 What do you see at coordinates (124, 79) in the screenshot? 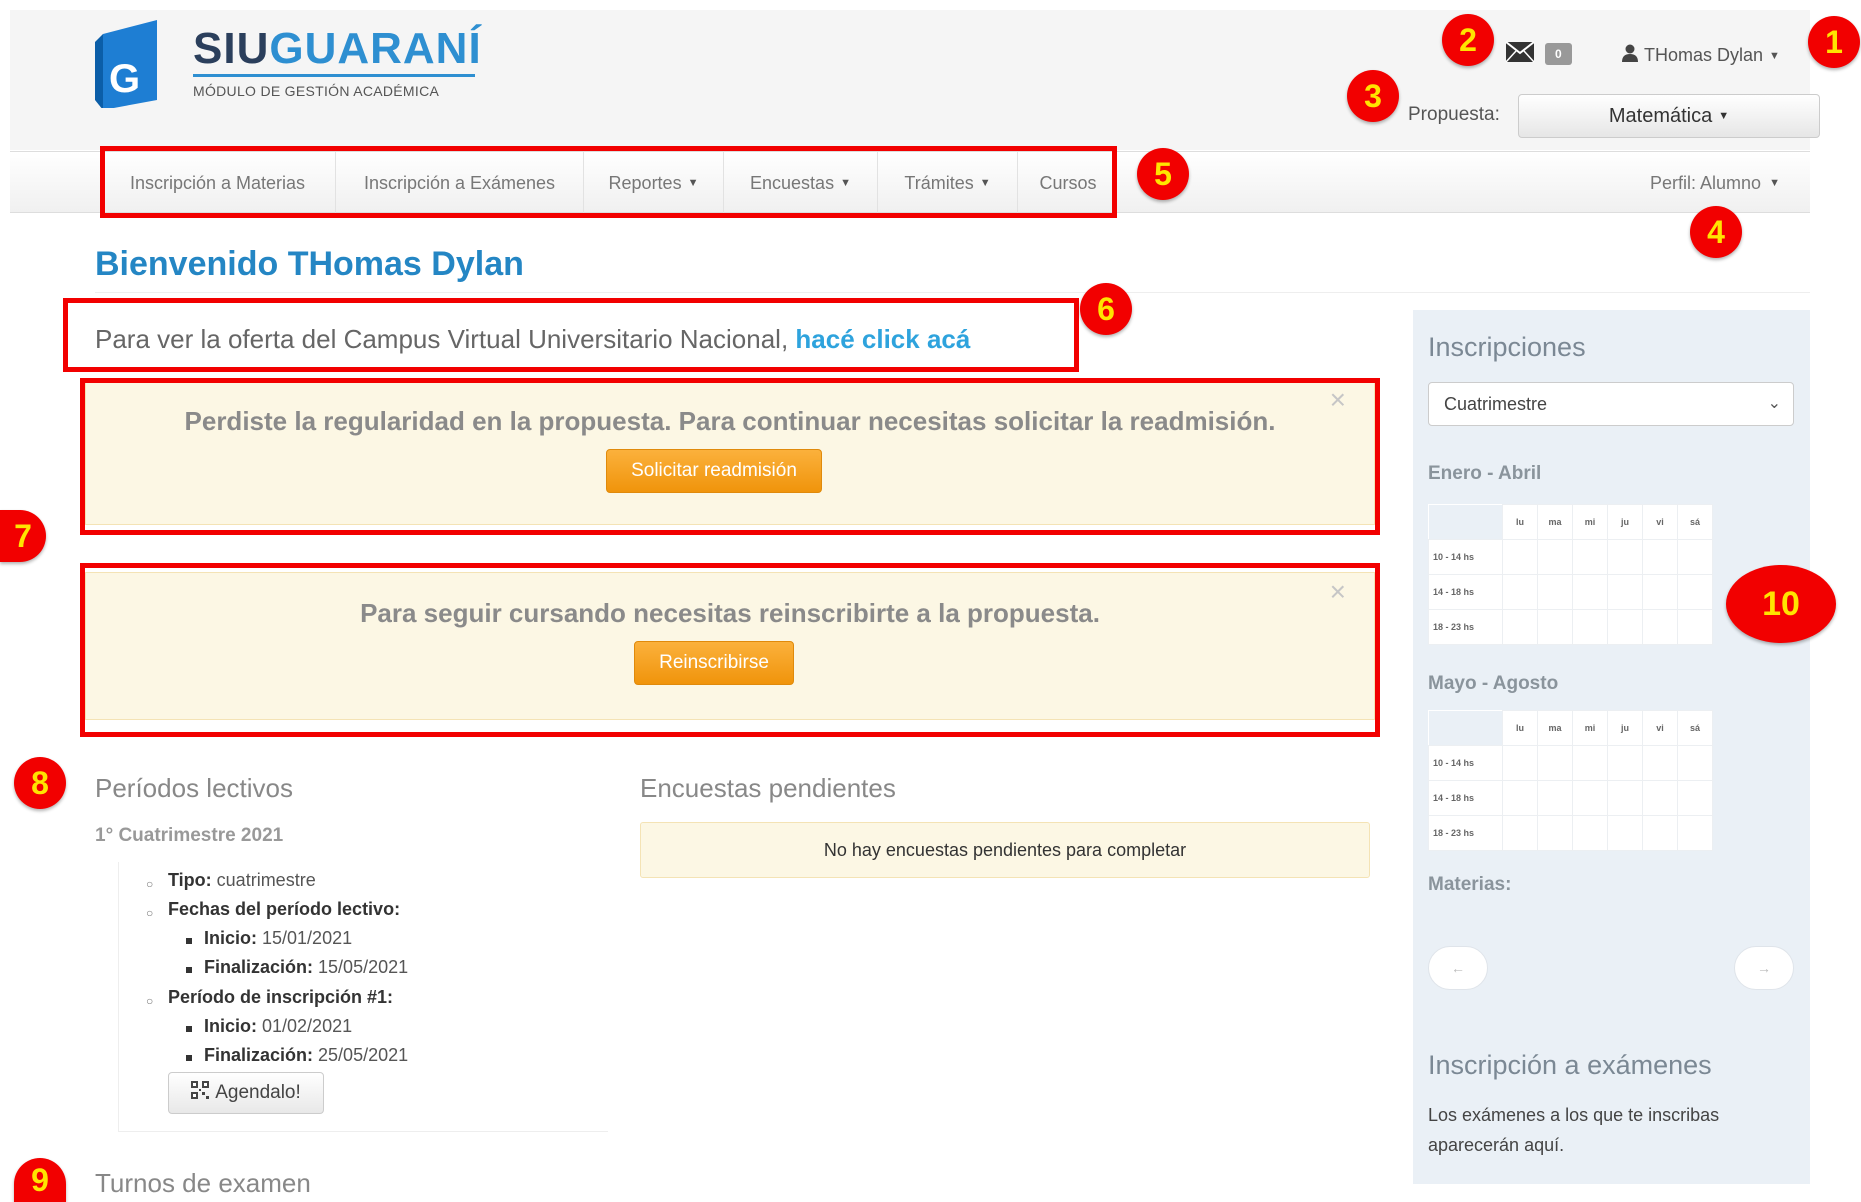
I see `svg-text: G` at bounding box center [124, 79].